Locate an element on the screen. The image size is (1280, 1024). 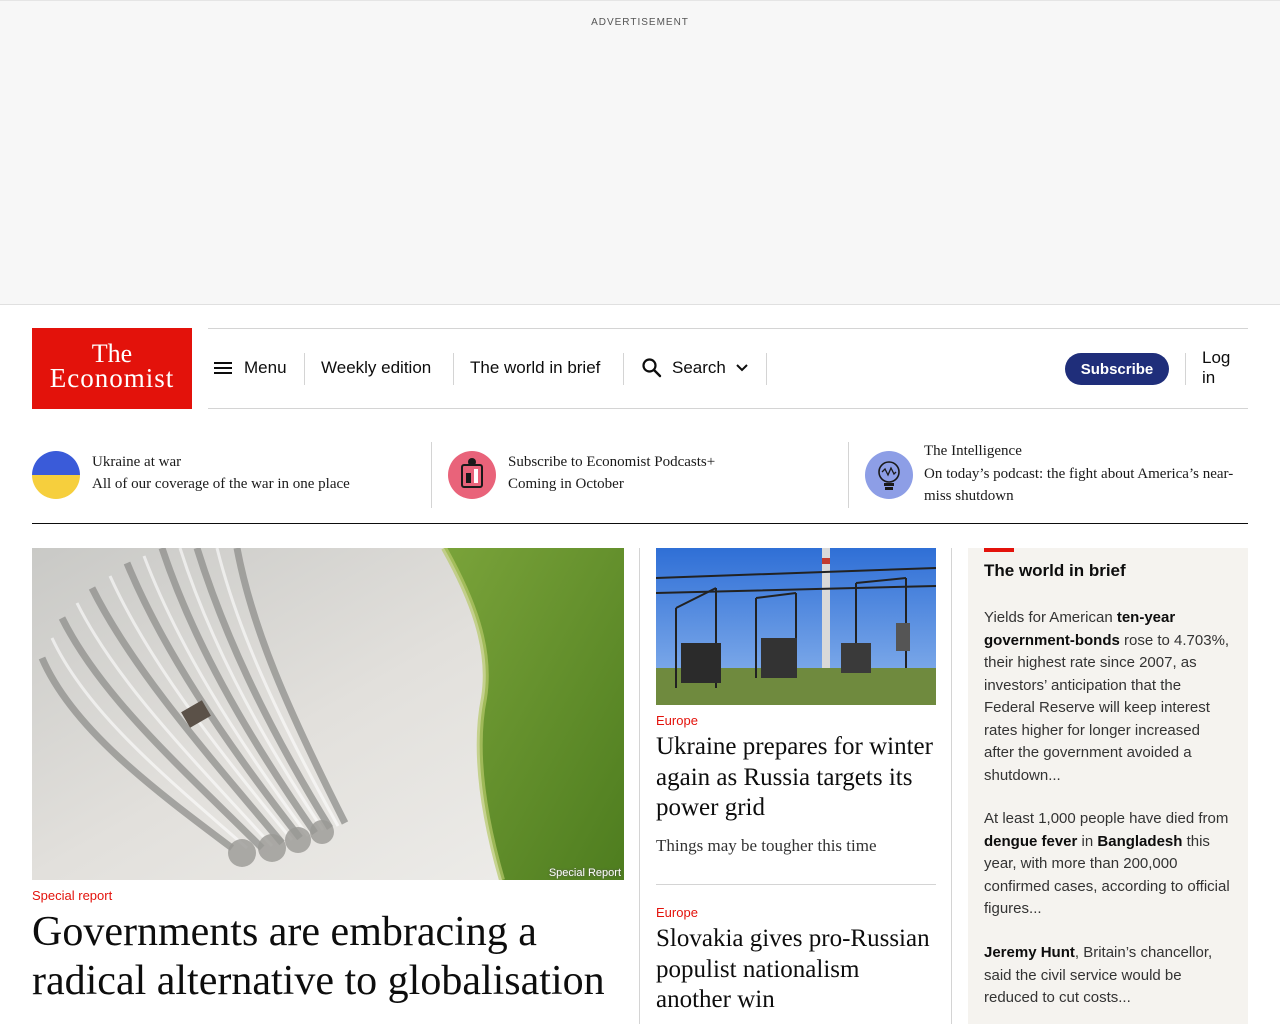
menu-button: Menu is located at coordinates (250, 368).